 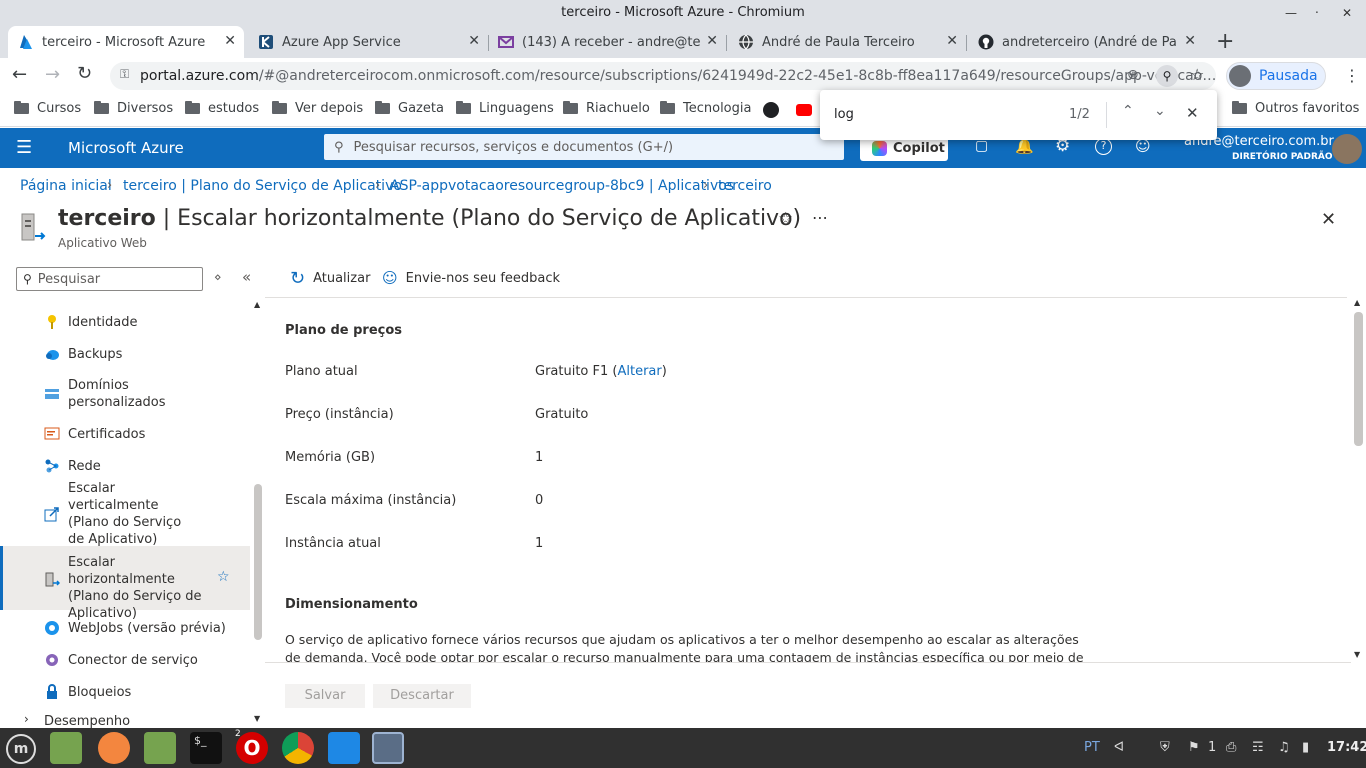 I want to click on bookmark-folder: Riachuelo, so click(x=606, y=108).